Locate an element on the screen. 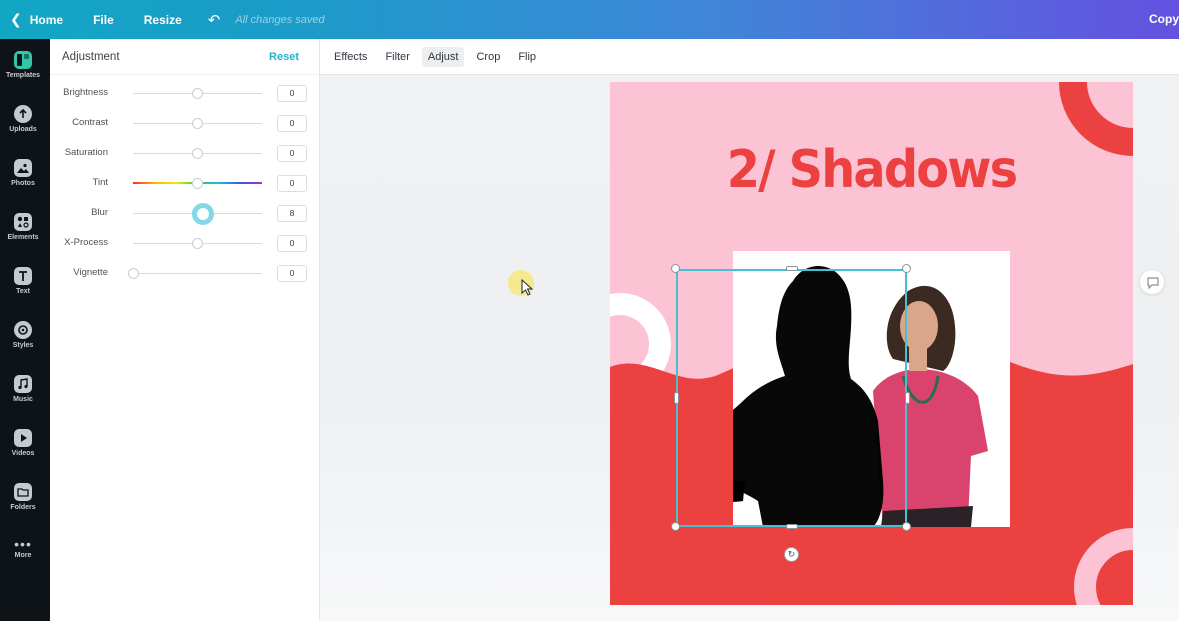 This screenshot has width=1179, height=621. styles-icon is located at coordinates (23, 330).